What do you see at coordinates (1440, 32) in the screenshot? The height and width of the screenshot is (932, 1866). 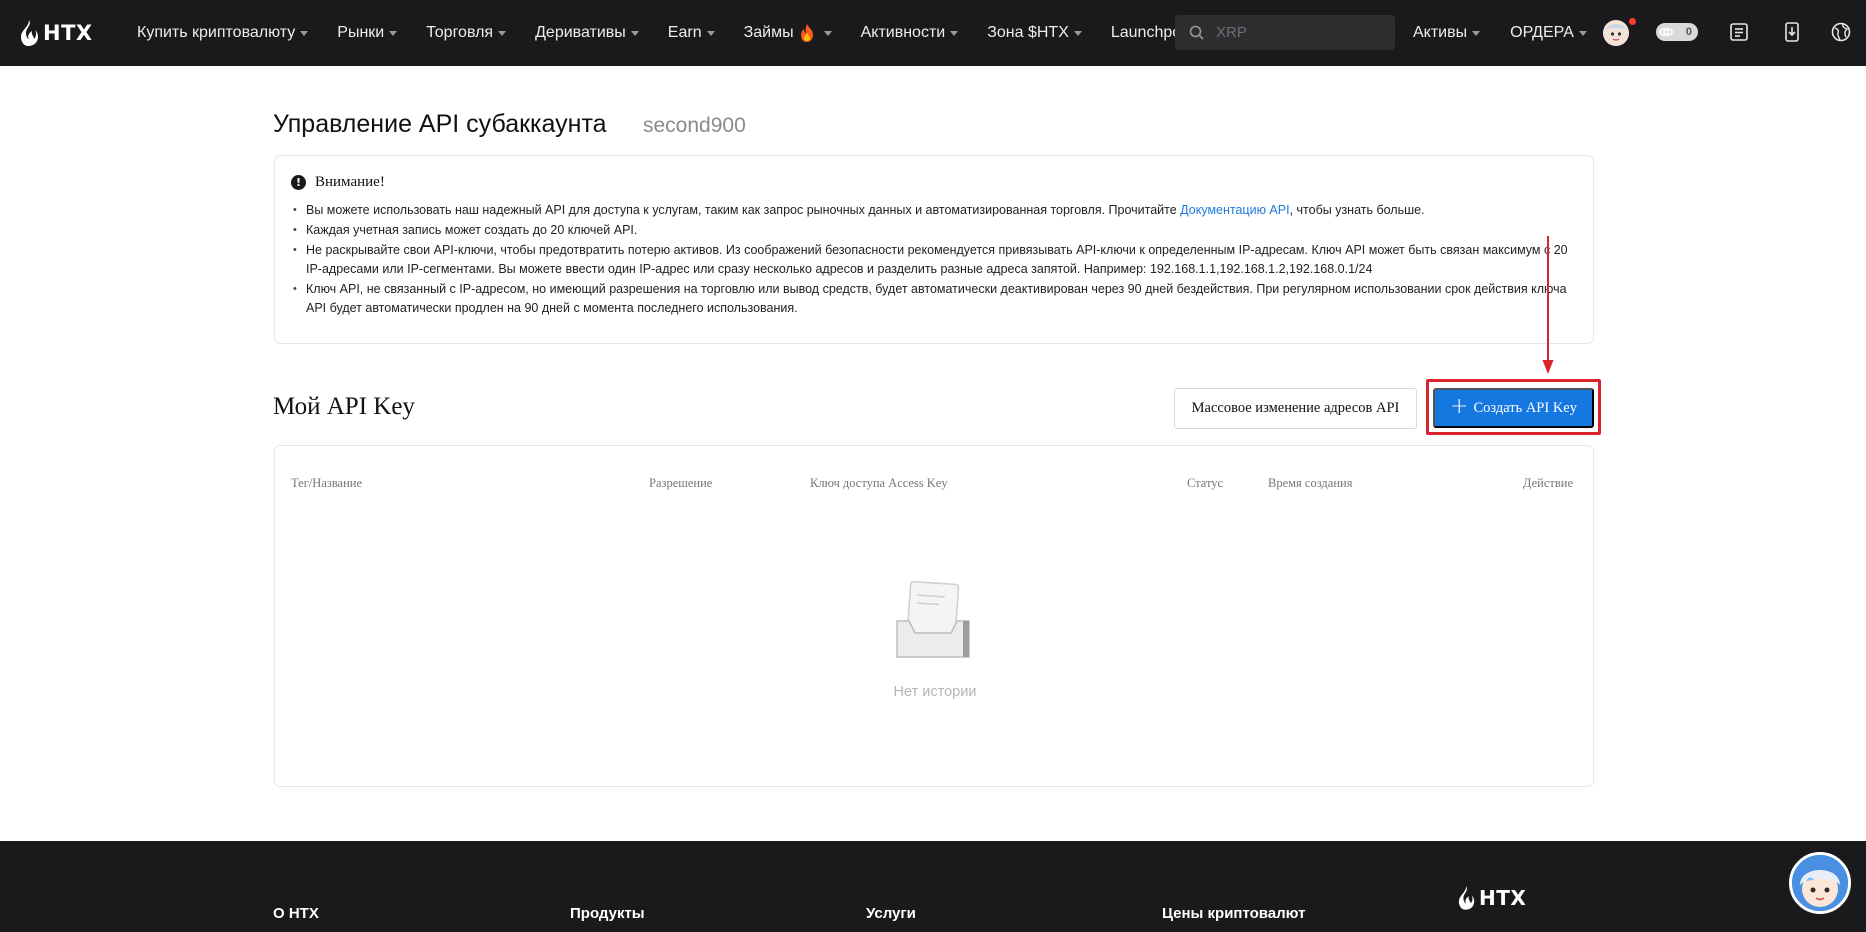 I see `nav-label: Активы` at bounding box center [1440, 32].